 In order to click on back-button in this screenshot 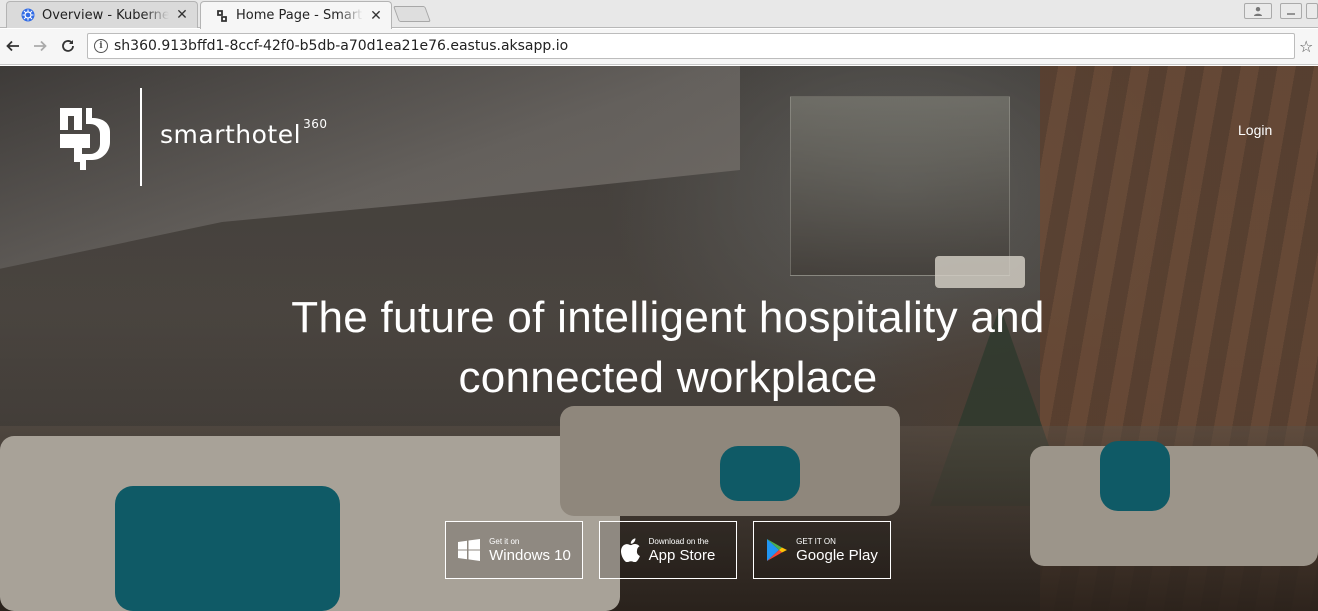, I will do `click(13, 46)`.